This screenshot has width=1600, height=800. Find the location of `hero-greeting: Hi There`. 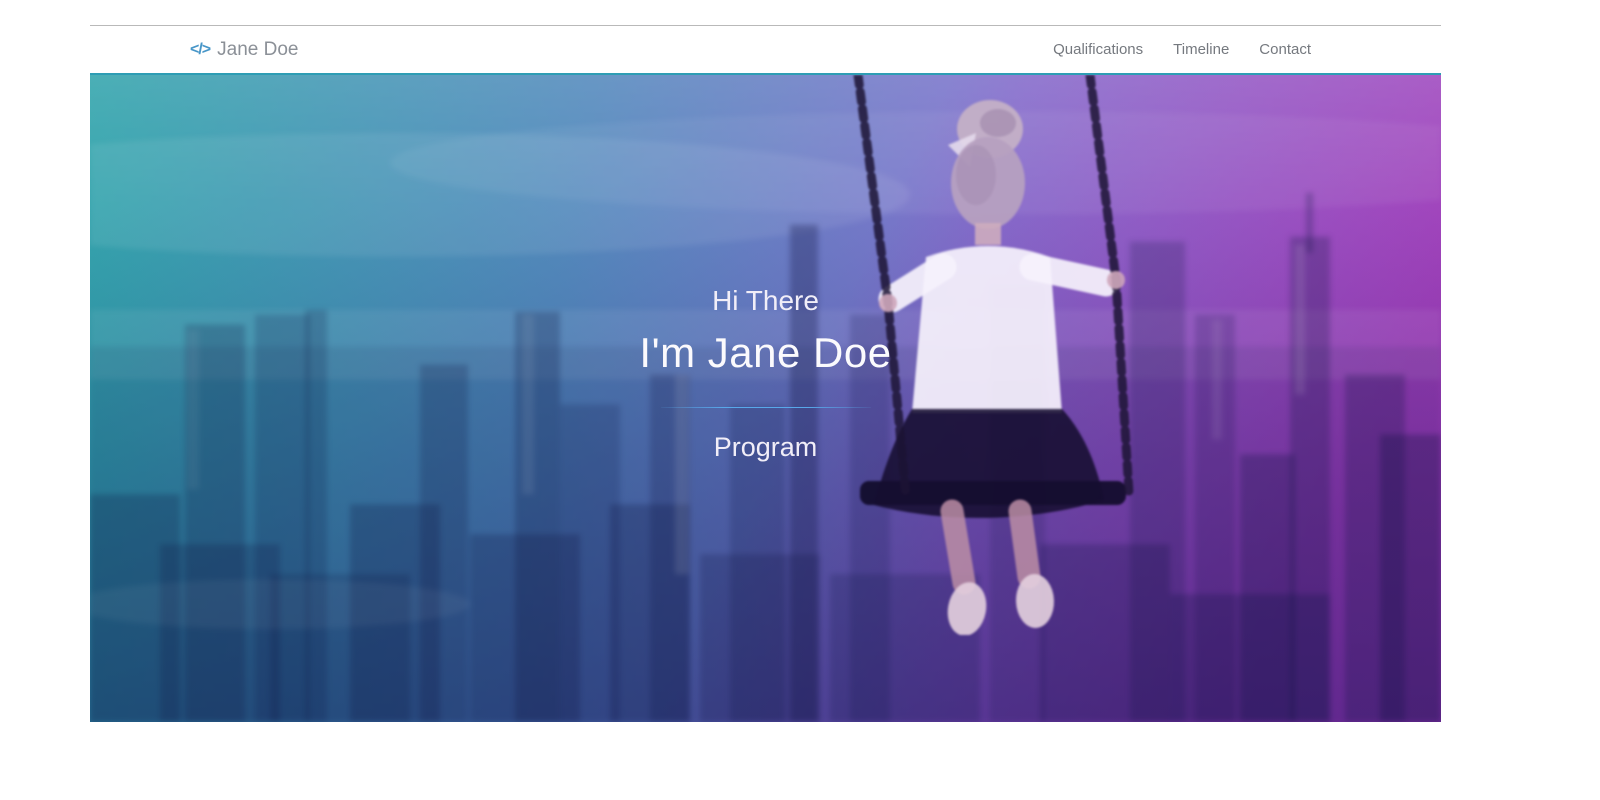

hero-greeting: Hi There is located at coordinates (765, 300).